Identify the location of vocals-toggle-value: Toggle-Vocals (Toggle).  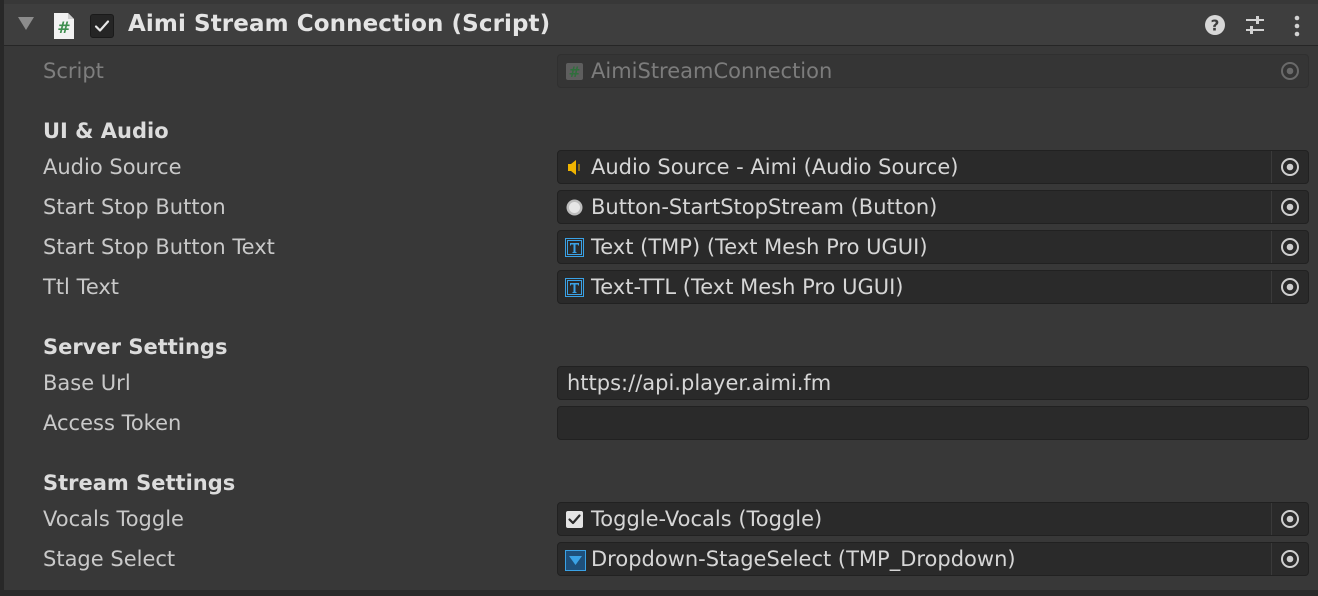
(707, 519).